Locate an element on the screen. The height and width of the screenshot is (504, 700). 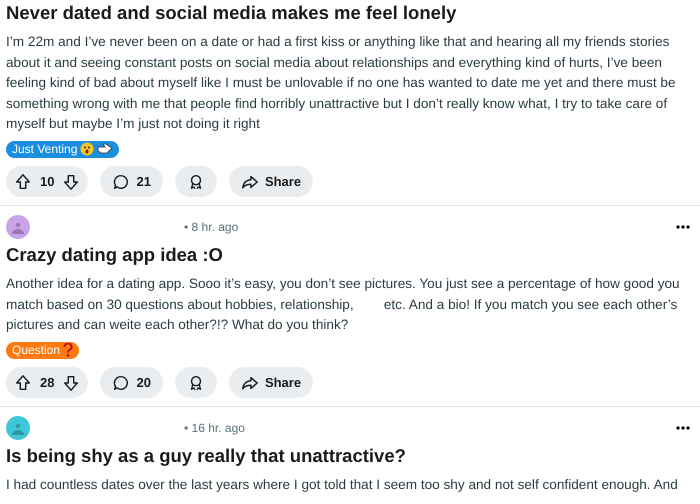
question-mark-icon is located at coordinates (68, 350).